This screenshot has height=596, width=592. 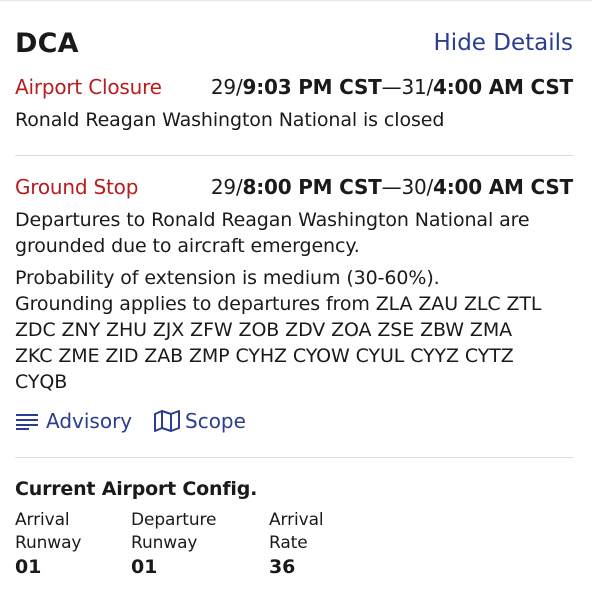 What do you see at coordinates (503, 187) in the screenshot?
I see `ground-stop-end-time: 4:00 AM CST` at bounding box center [503, 187].